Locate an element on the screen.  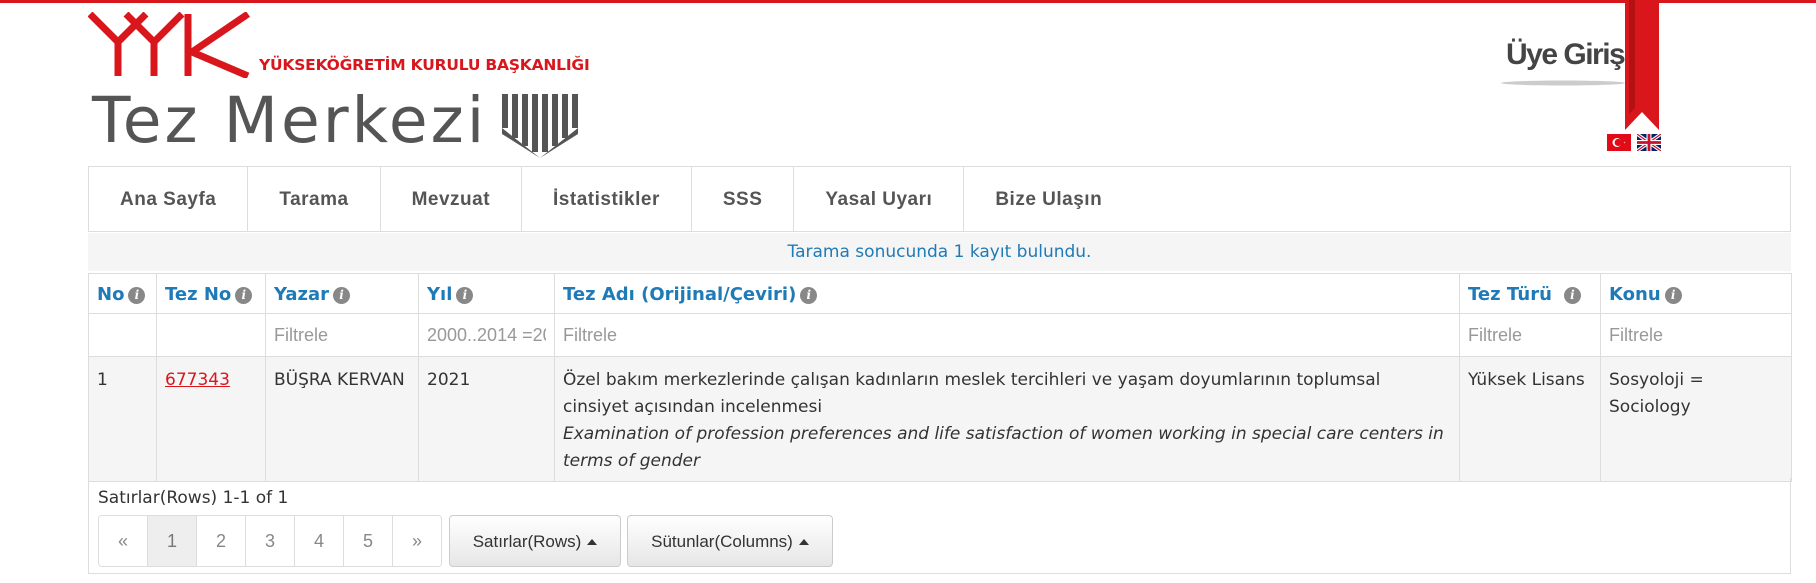
turkish-flag-icon is located at coordinates (1619, 142).